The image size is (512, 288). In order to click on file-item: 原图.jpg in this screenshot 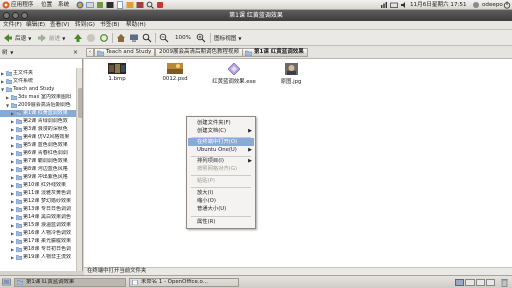, I will do `click(291, 74)`.